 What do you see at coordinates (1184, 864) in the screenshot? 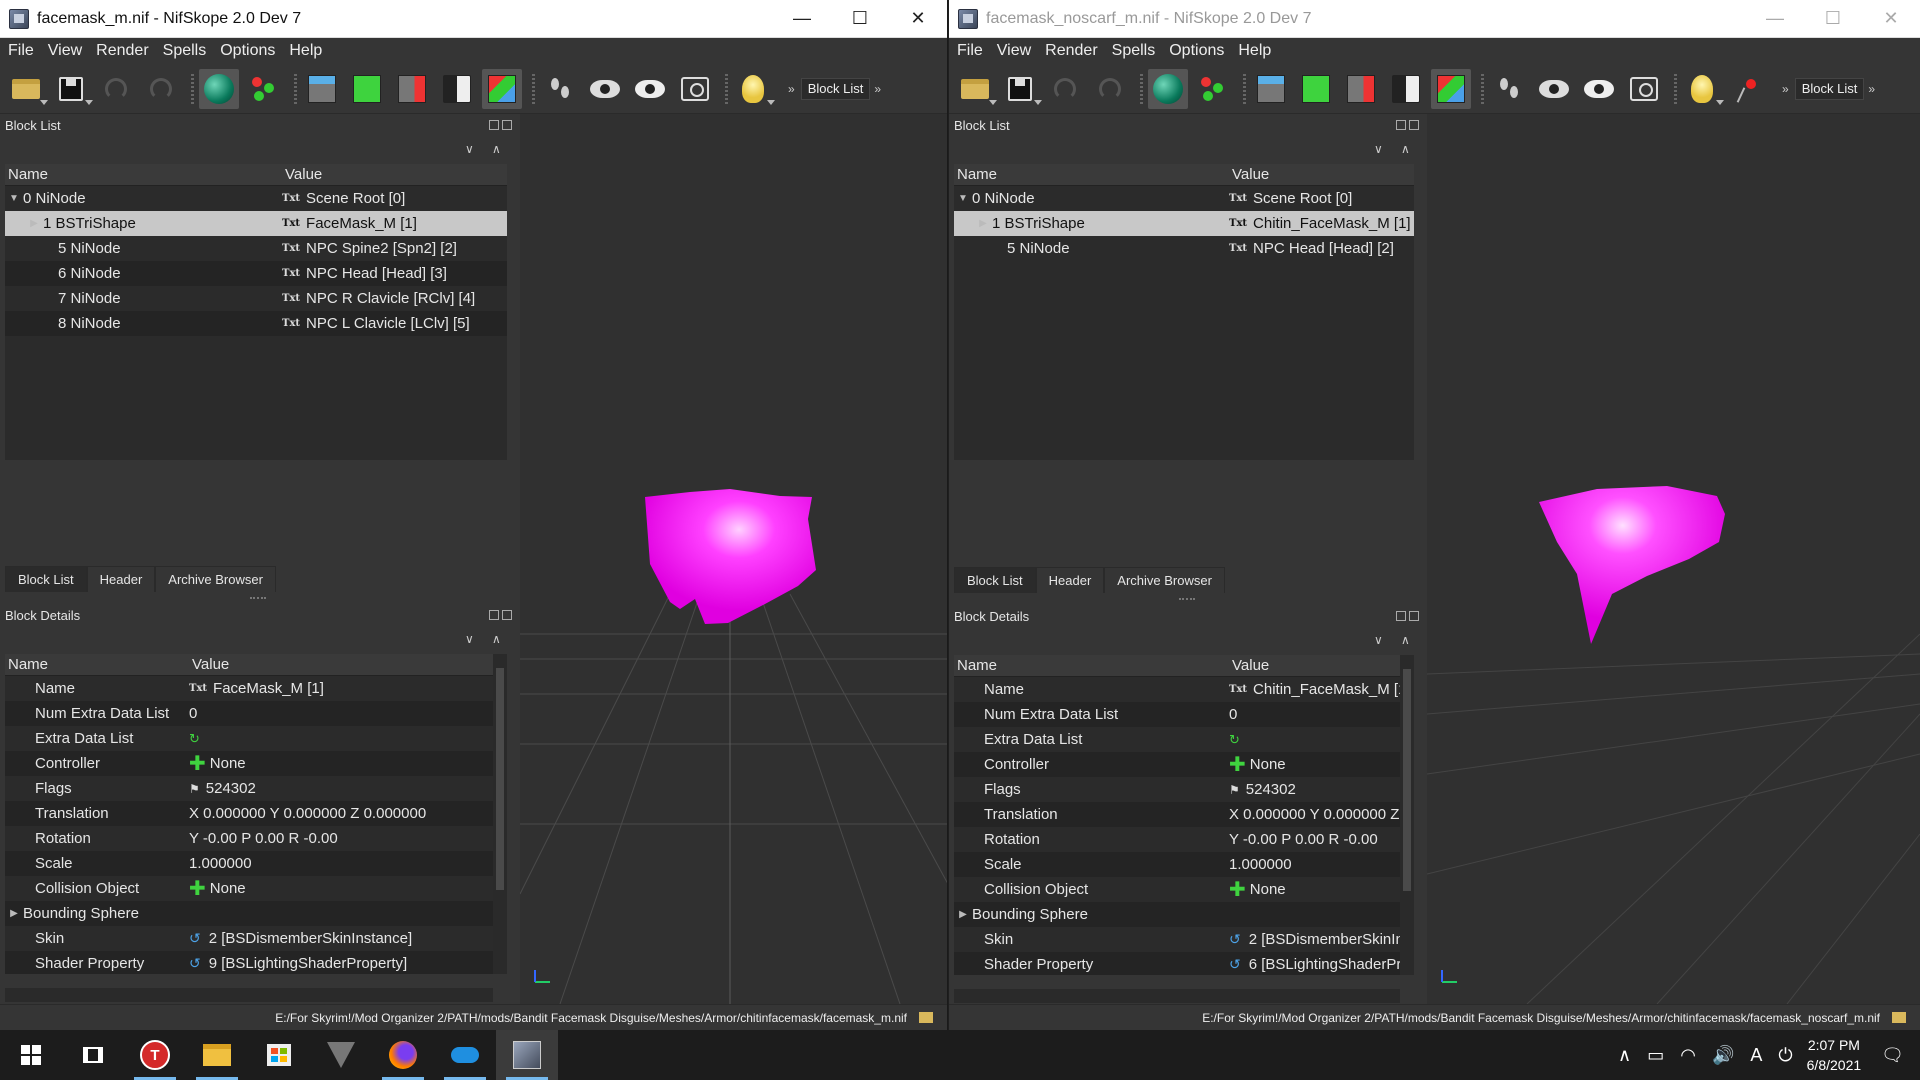
I see `detail-row: Scale 1.000000` at bounding box center [1184, 864].